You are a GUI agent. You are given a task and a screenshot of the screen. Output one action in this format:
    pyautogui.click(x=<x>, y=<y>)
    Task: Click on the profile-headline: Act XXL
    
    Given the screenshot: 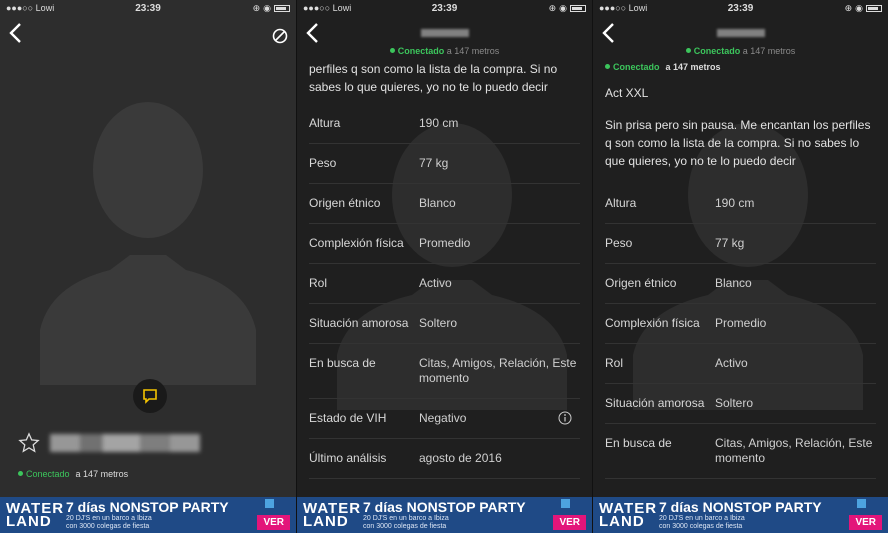 What is the action you would take?
    pyautogui.click(x=627, y=93)
    